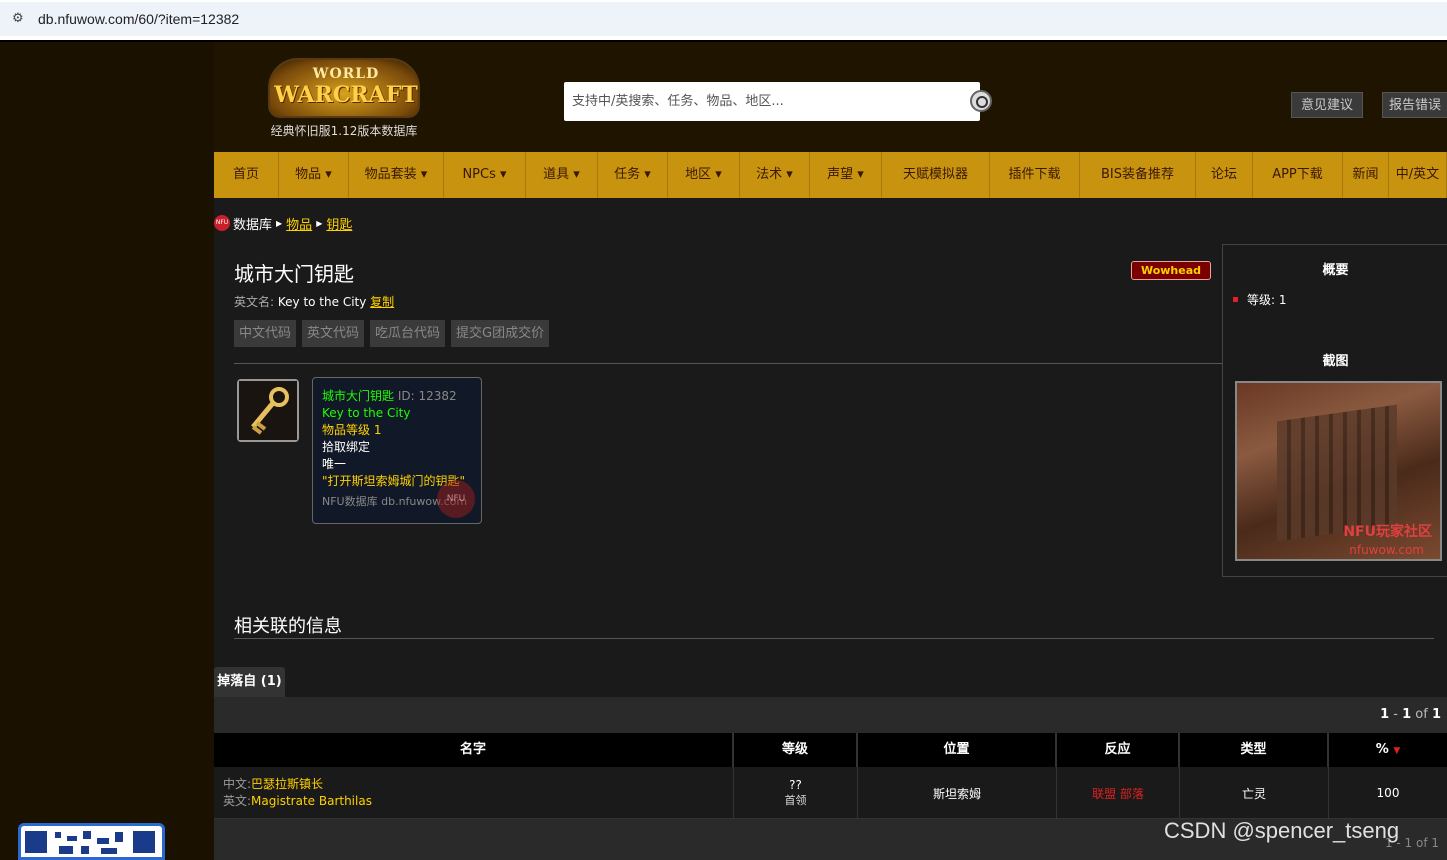 The width and height of the screenshot is (1447, 860). Describe the element at coordinates (288, 626) in the screenshot. I see `related-info-title: 相关联的信息` at that location.